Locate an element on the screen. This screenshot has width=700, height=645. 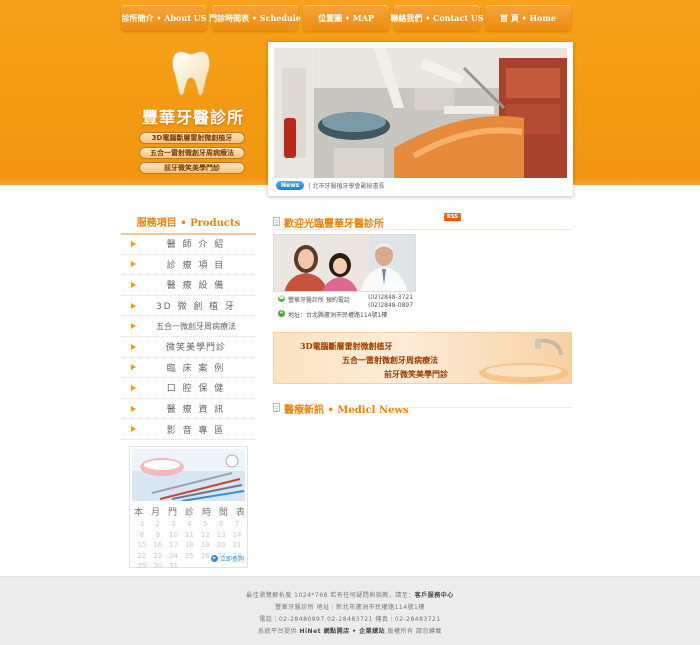
calendar-header-char: 時 is located at coordinates (206, 513).